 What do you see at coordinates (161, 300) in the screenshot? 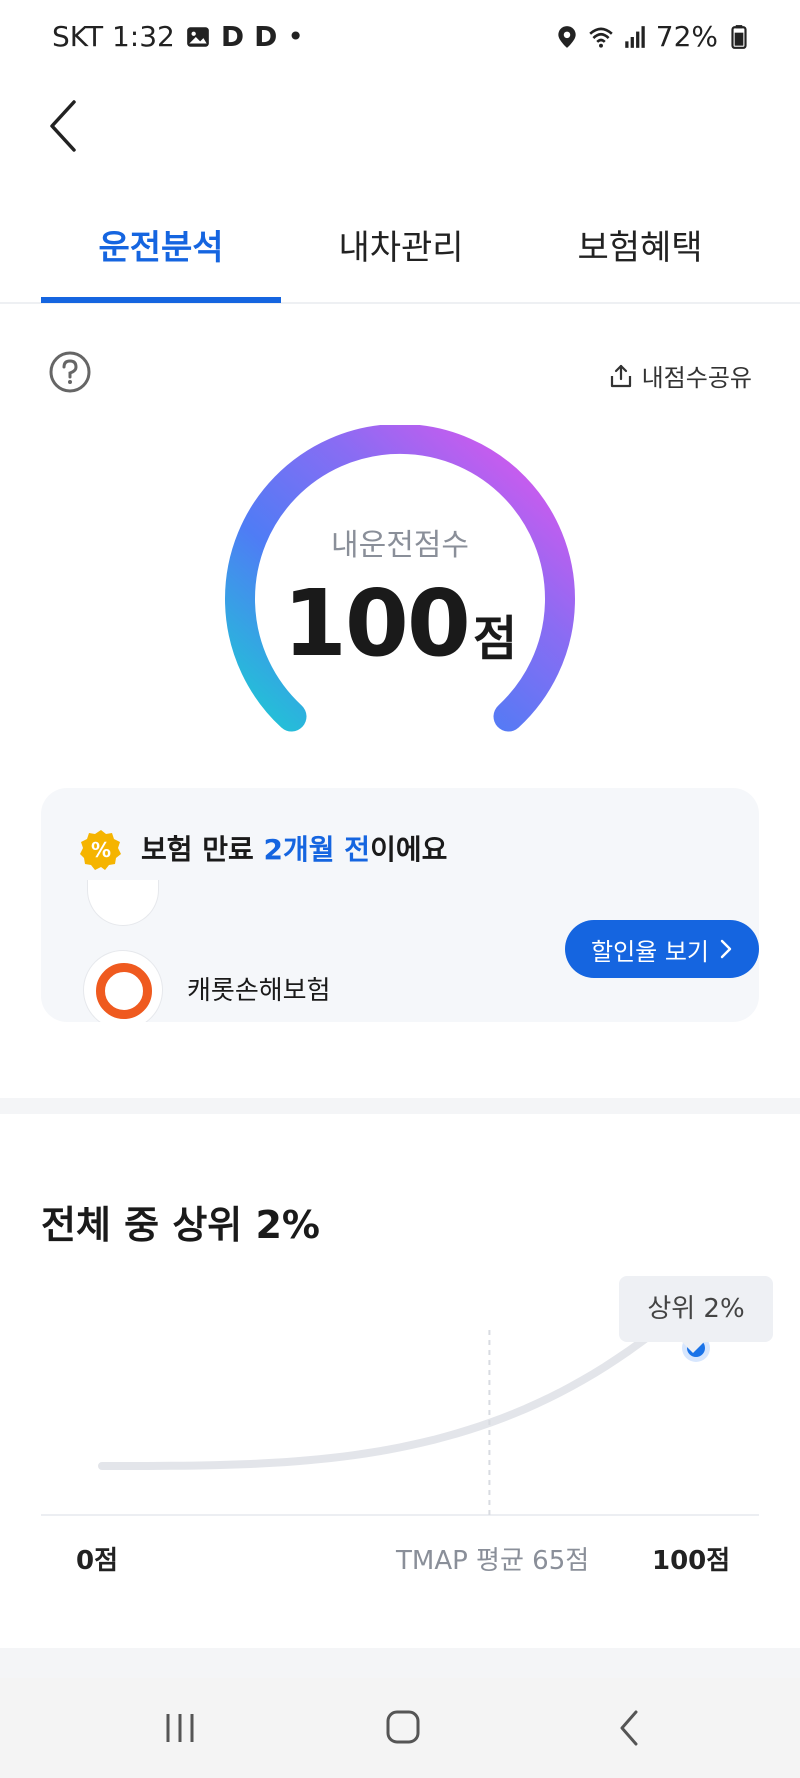
I see `tab-indicator` at bounding box center [161, 300].